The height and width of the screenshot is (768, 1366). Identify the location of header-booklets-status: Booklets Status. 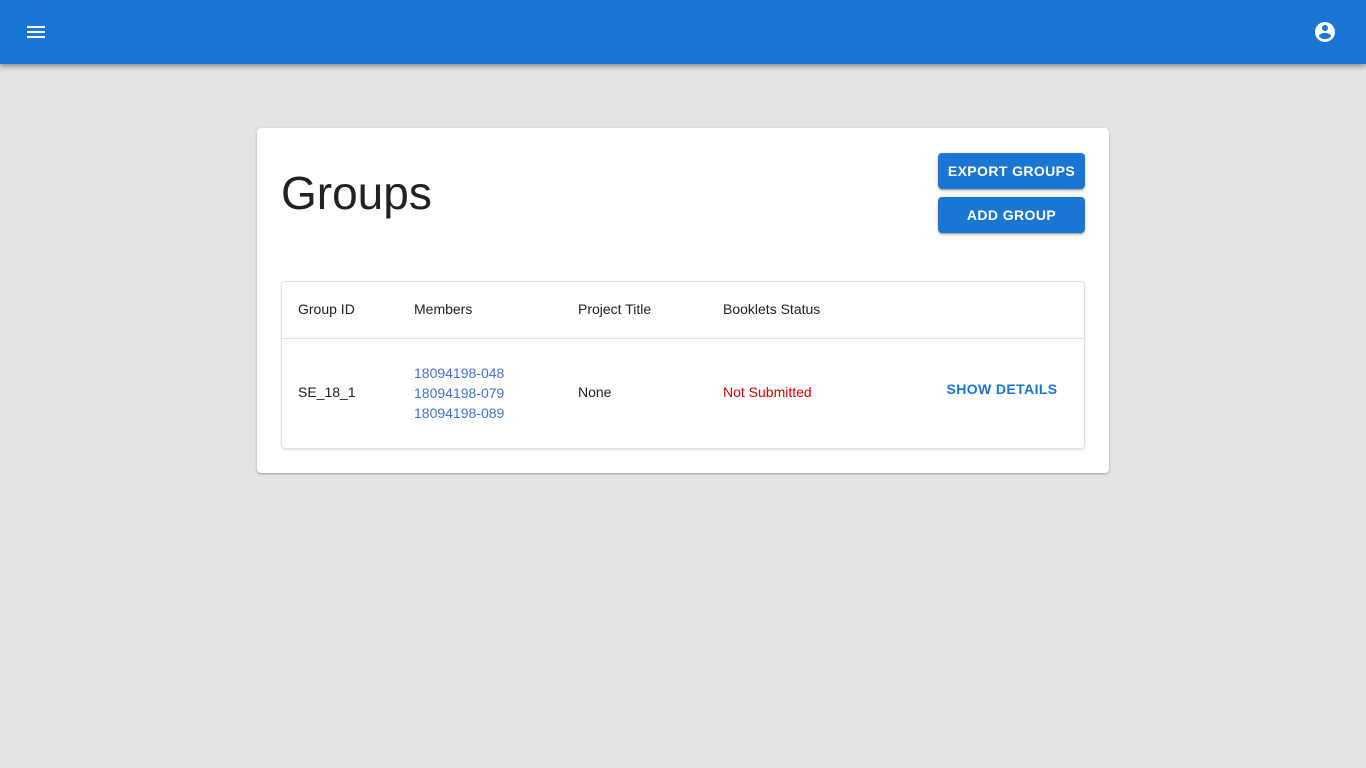
(772, 309).